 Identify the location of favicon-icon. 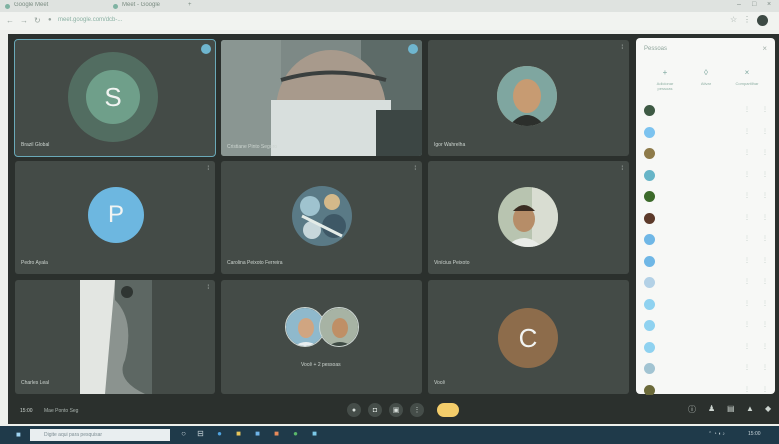
(115, 6).